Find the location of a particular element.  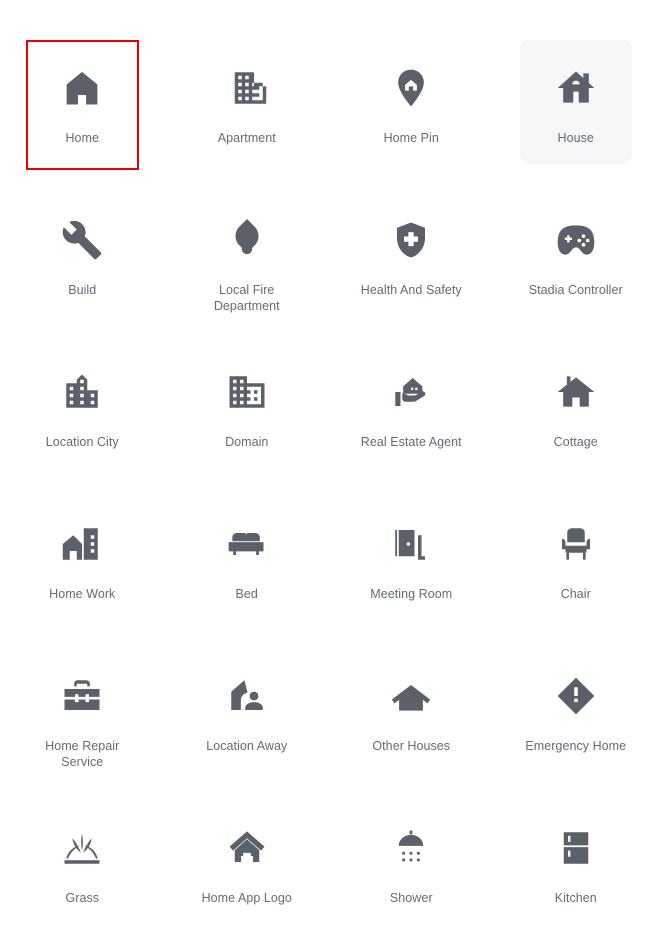

icon-label: Real Estate Agent is located at coordinates (411, 442).